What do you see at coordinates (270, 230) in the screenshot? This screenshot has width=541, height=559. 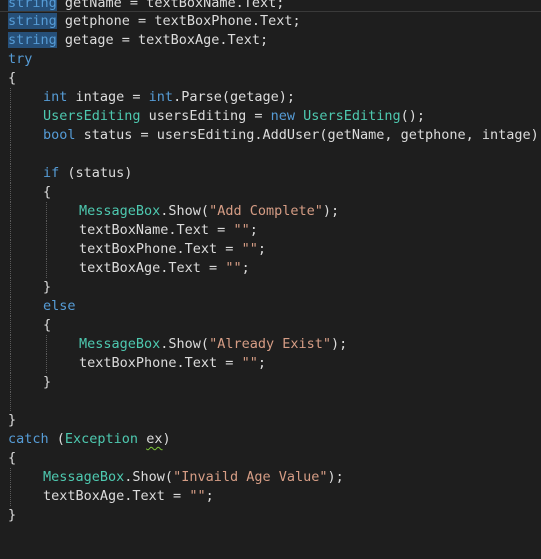 I see `code-line: textBoxName.Text = "";` at bounding box center [270, 230].